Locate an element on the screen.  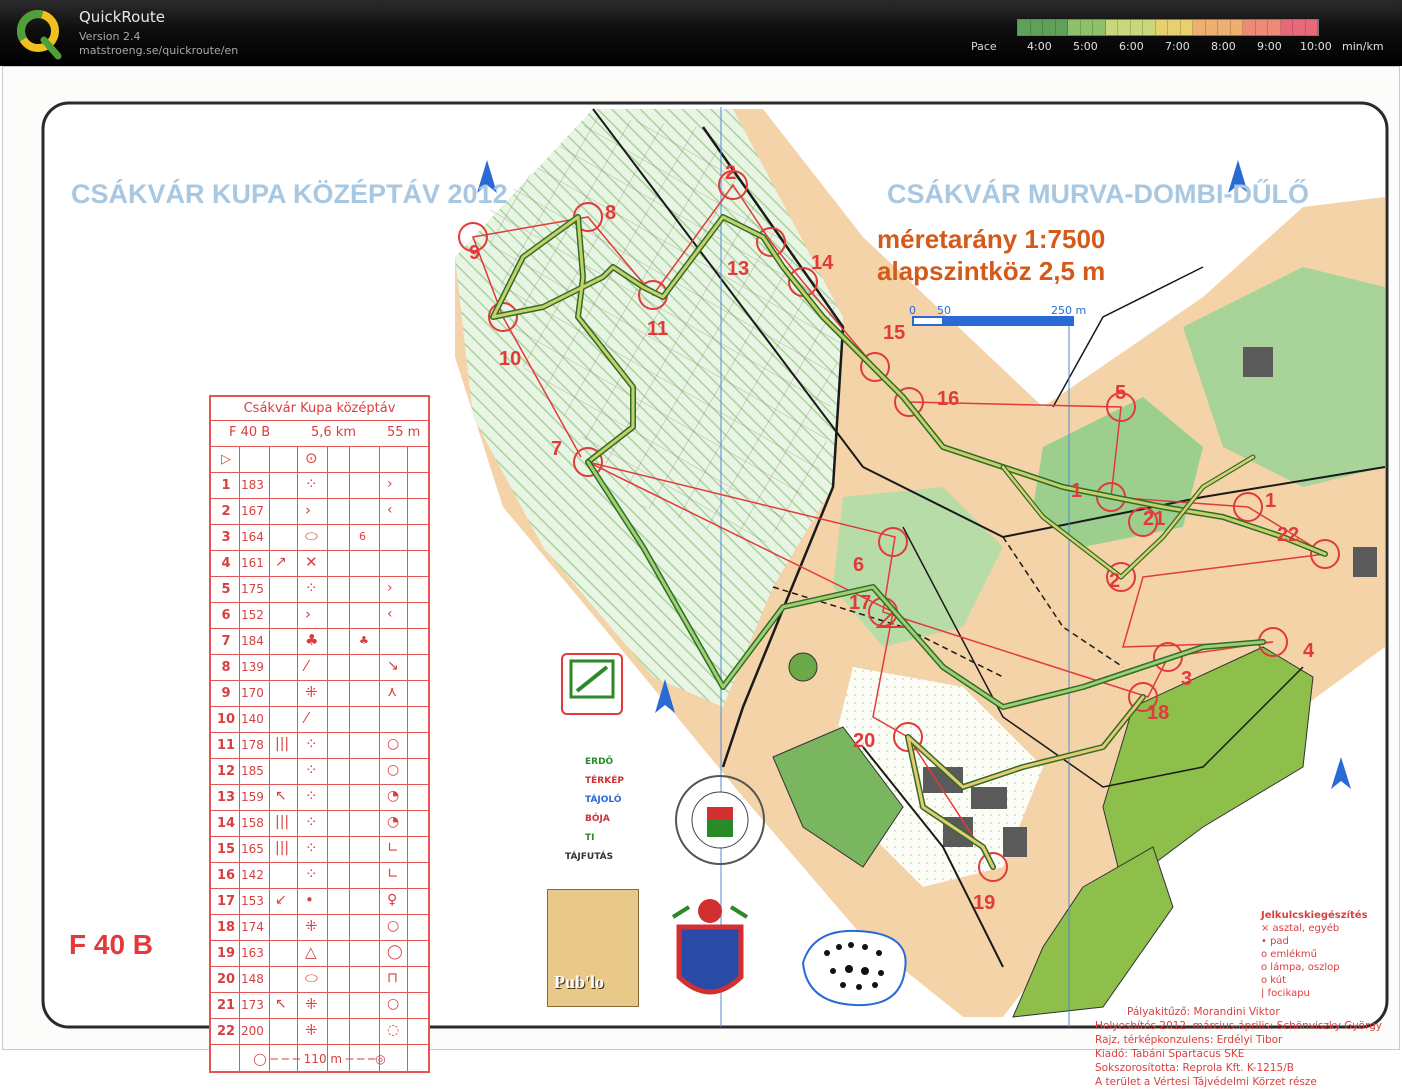
cd-control-number: 3 is located at coordinates (226, 537).